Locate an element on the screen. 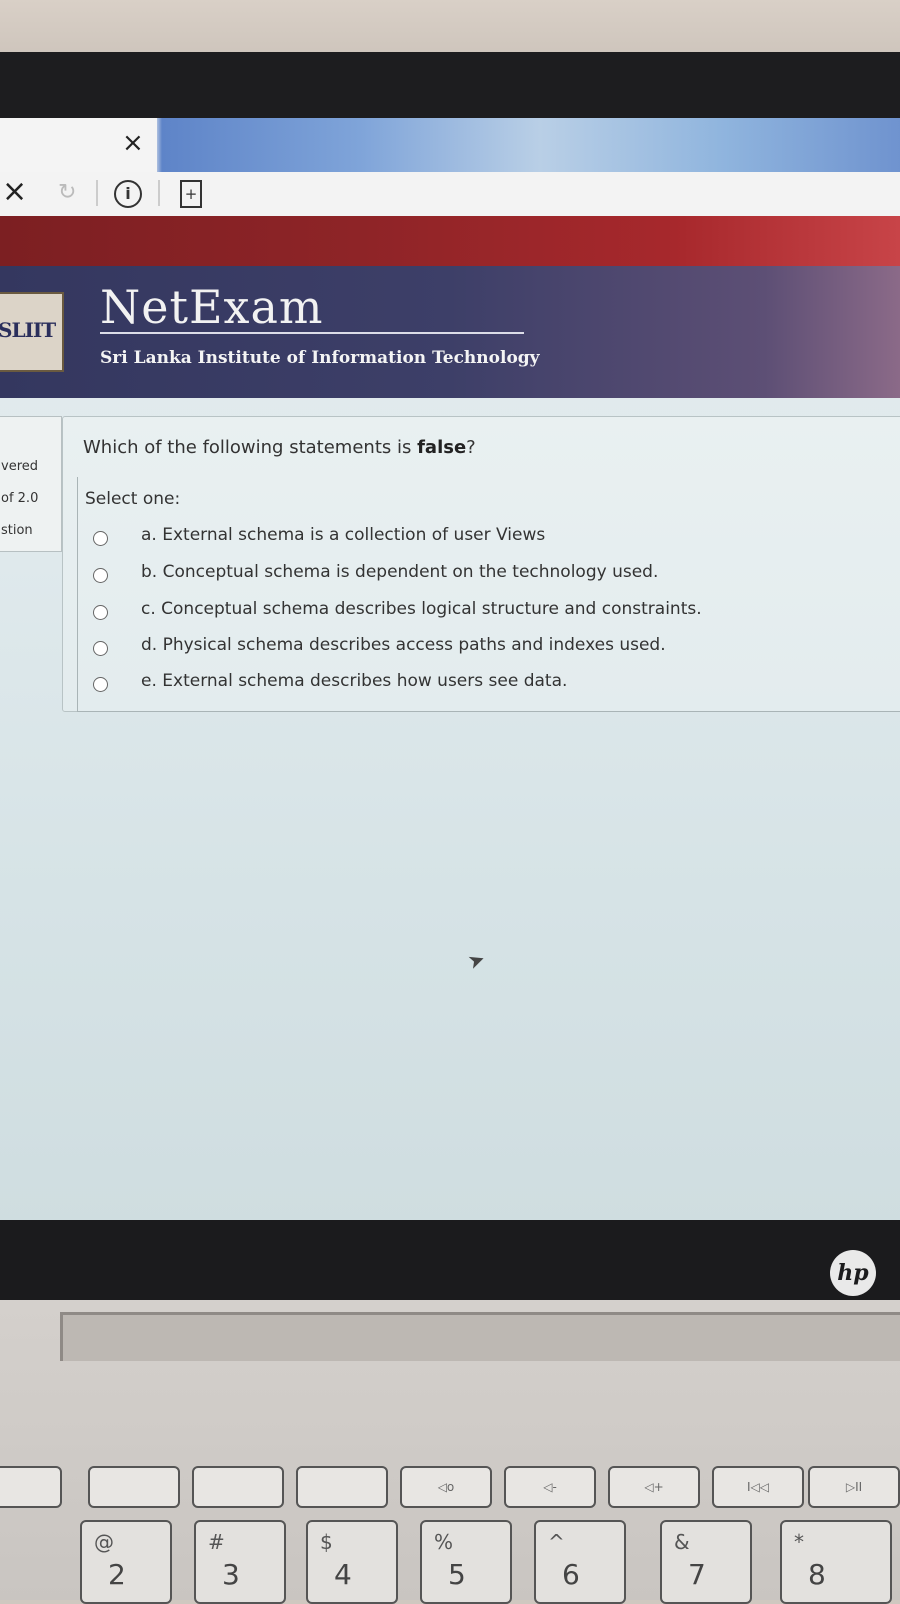 Image resolution: width=900 pixels, height=1604 pixels. key-3: # 3 is located at coordinates (240, 1562).